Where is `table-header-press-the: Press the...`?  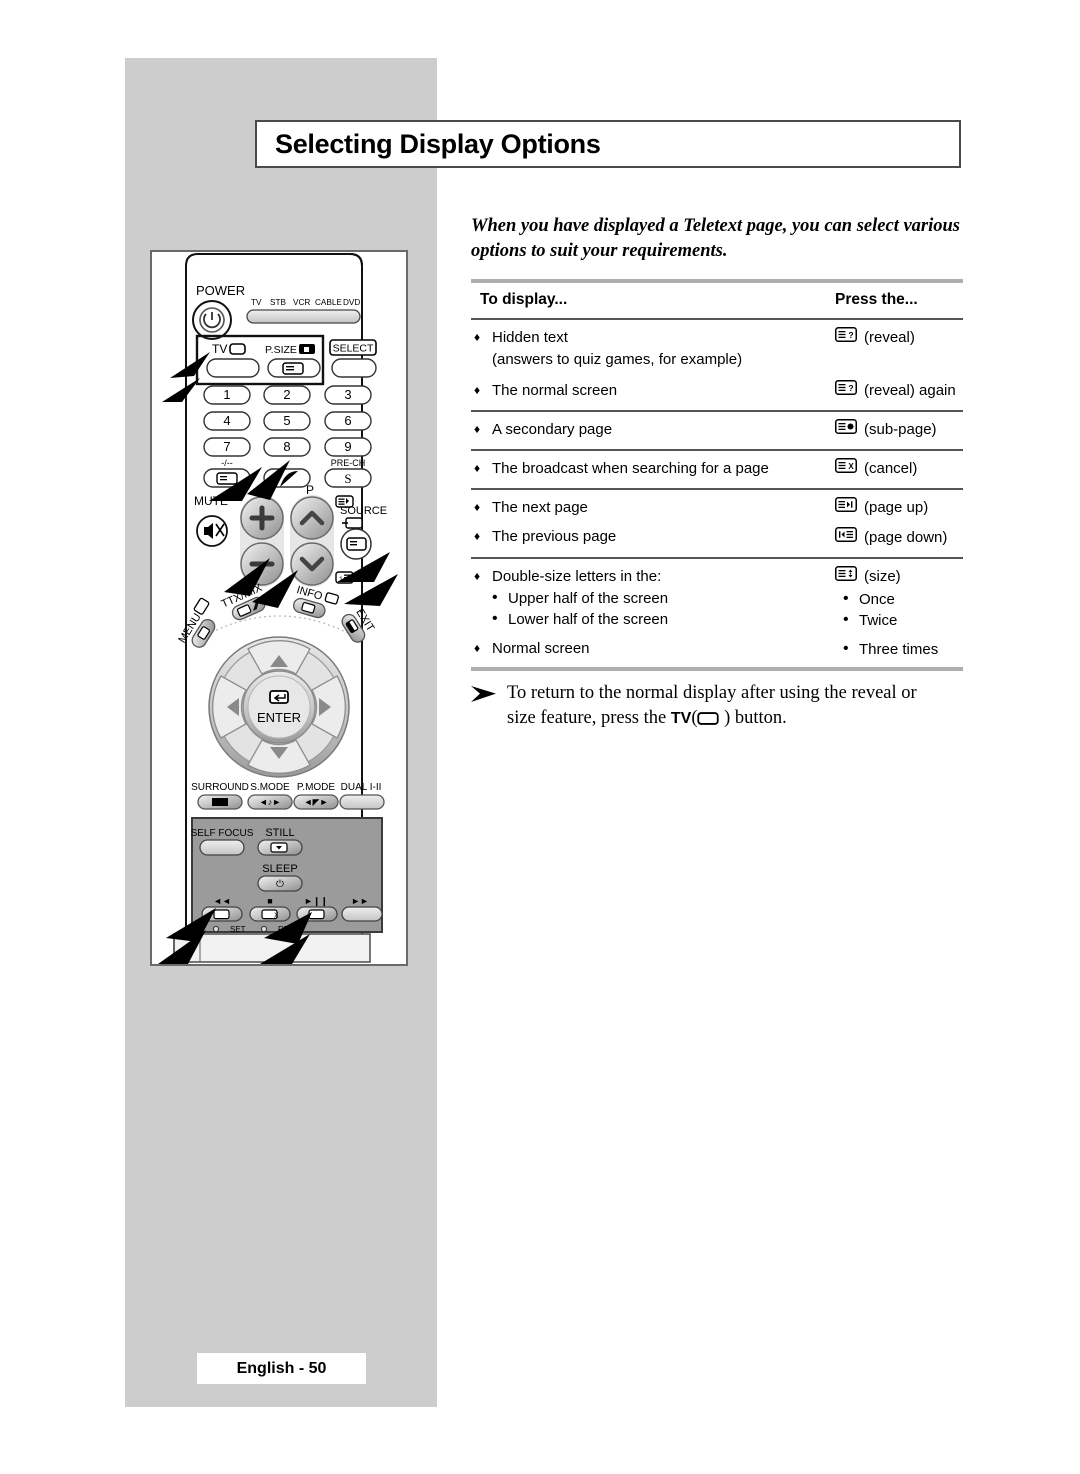 table-header-press-the: Press the... is located at coordinates (876, 299).